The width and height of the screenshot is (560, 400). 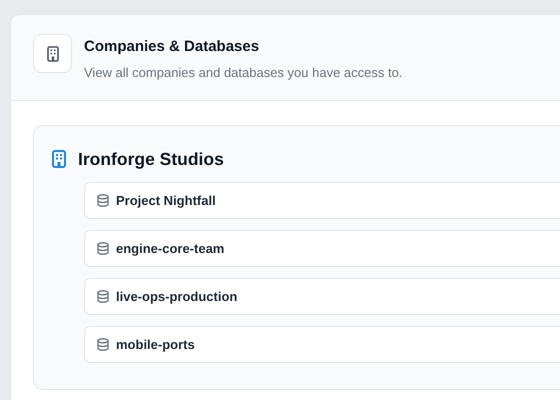 I want to click on page-subtitle: View all companies and databases you have access to., so click(x=243, y=73).